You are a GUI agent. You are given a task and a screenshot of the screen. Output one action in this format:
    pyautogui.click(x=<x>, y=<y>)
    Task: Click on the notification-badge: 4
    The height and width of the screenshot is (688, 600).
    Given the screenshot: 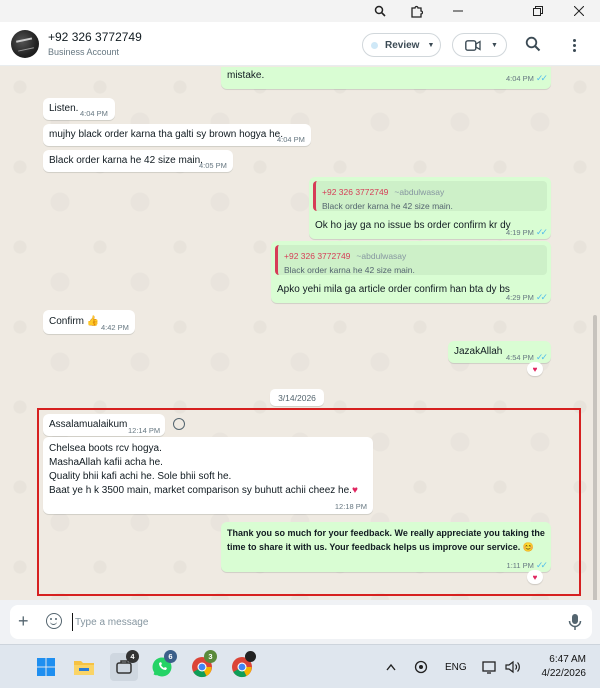 What is the action you would take?
    pyautogui.click(x=132, y=656)
    